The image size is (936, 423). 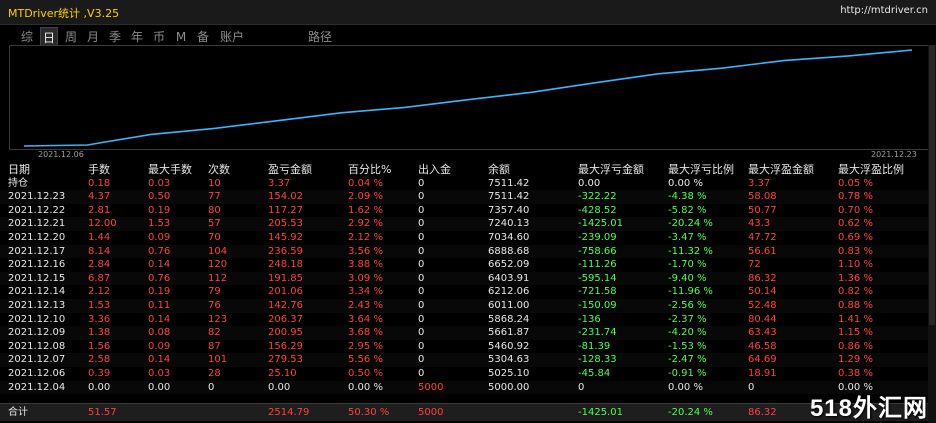 What do you see at coordinates (600, 412) in the screenshot?
I see `total-cell: -1425.01` at bounding box center [600, 412].